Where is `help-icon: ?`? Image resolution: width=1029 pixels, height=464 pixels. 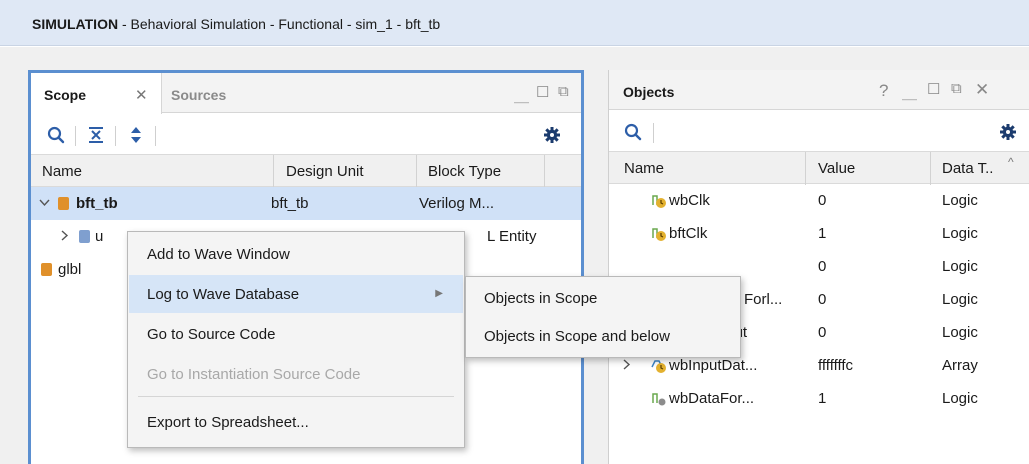 help-icon: ? is located at coordinates (883, 91).